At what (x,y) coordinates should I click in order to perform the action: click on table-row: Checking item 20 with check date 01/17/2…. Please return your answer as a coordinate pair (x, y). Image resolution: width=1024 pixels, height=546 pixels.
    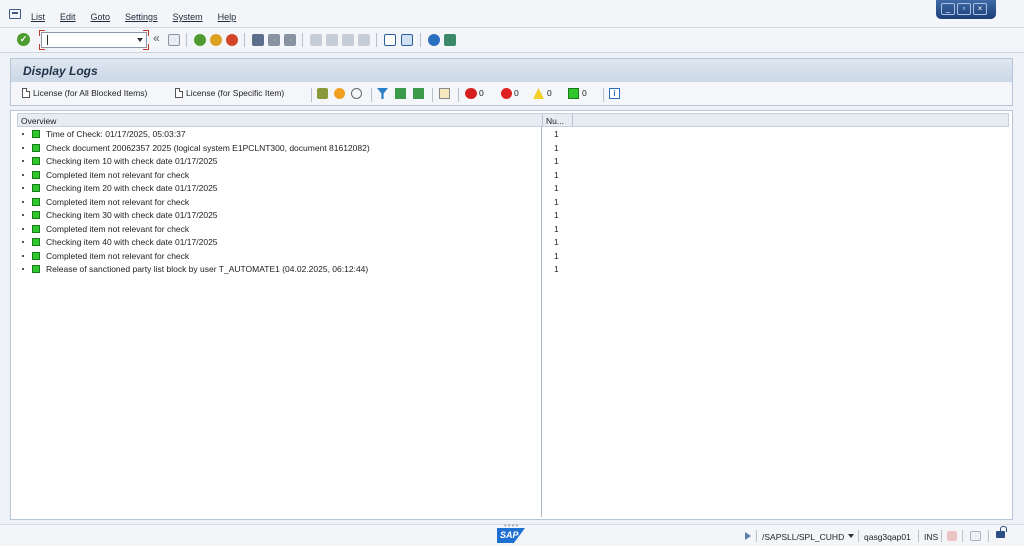
    Looking at the image, I should click on (299, 189).